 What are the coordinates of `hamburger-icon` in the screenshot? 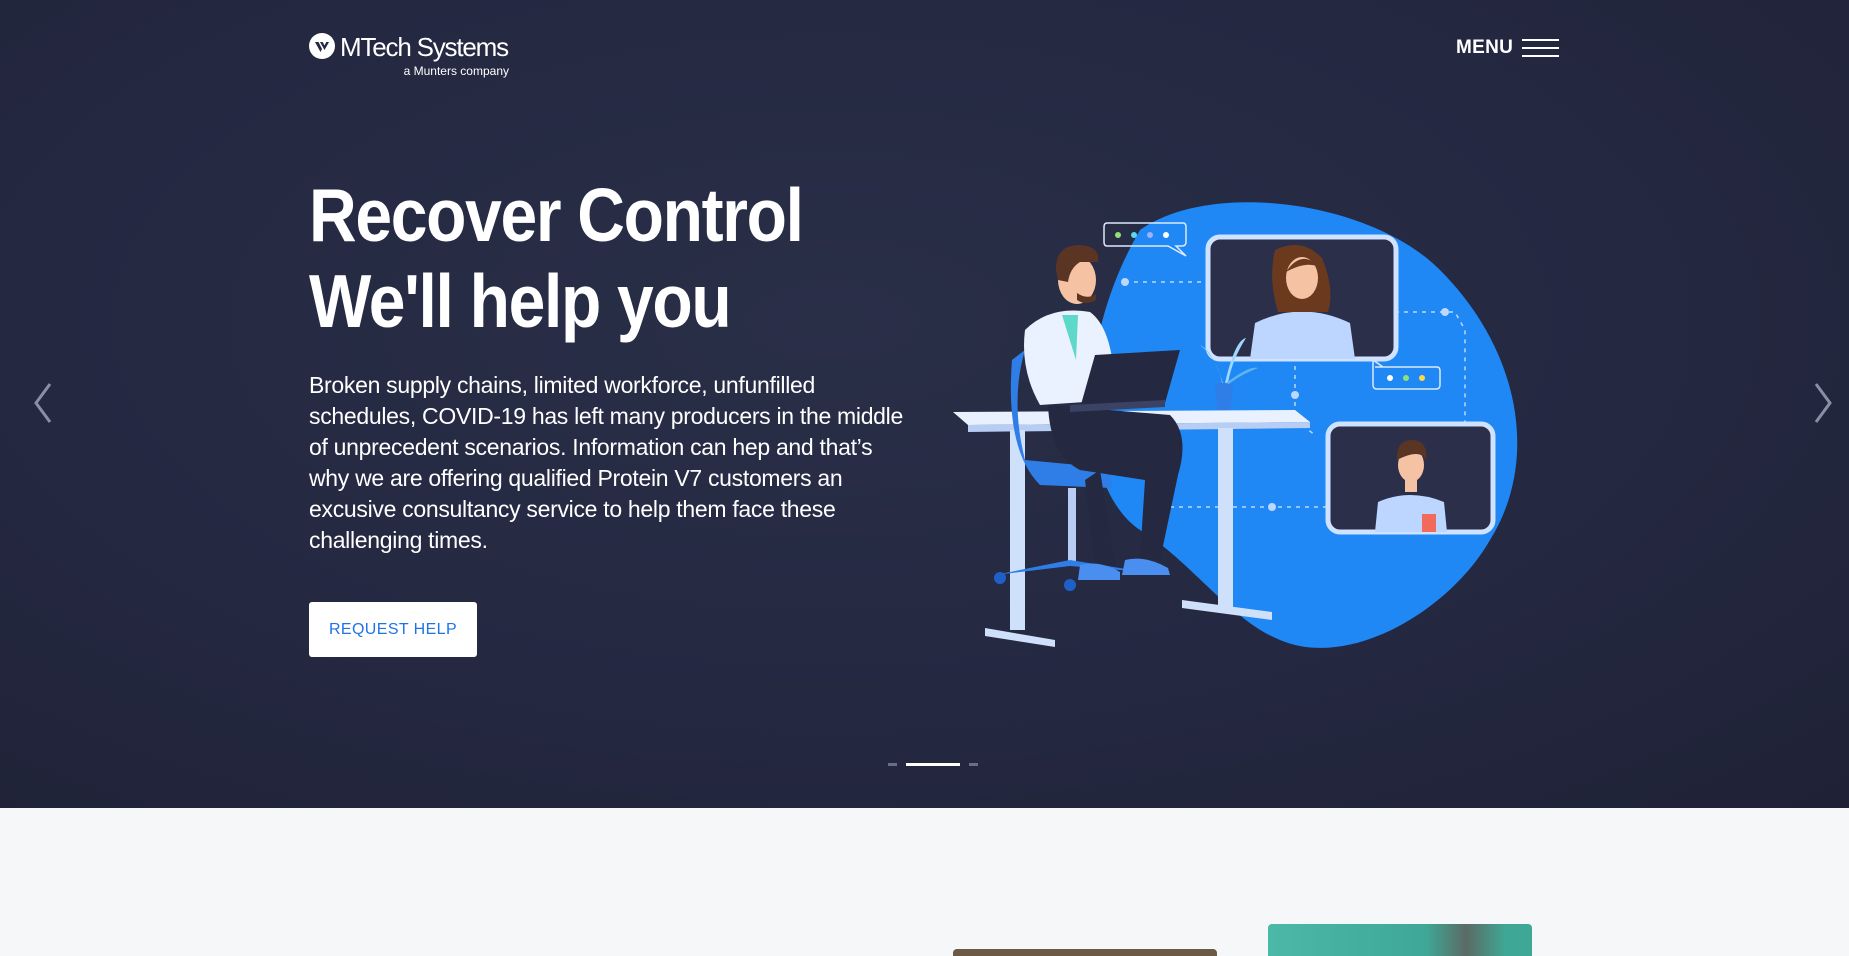 It's located at (1541, 48).